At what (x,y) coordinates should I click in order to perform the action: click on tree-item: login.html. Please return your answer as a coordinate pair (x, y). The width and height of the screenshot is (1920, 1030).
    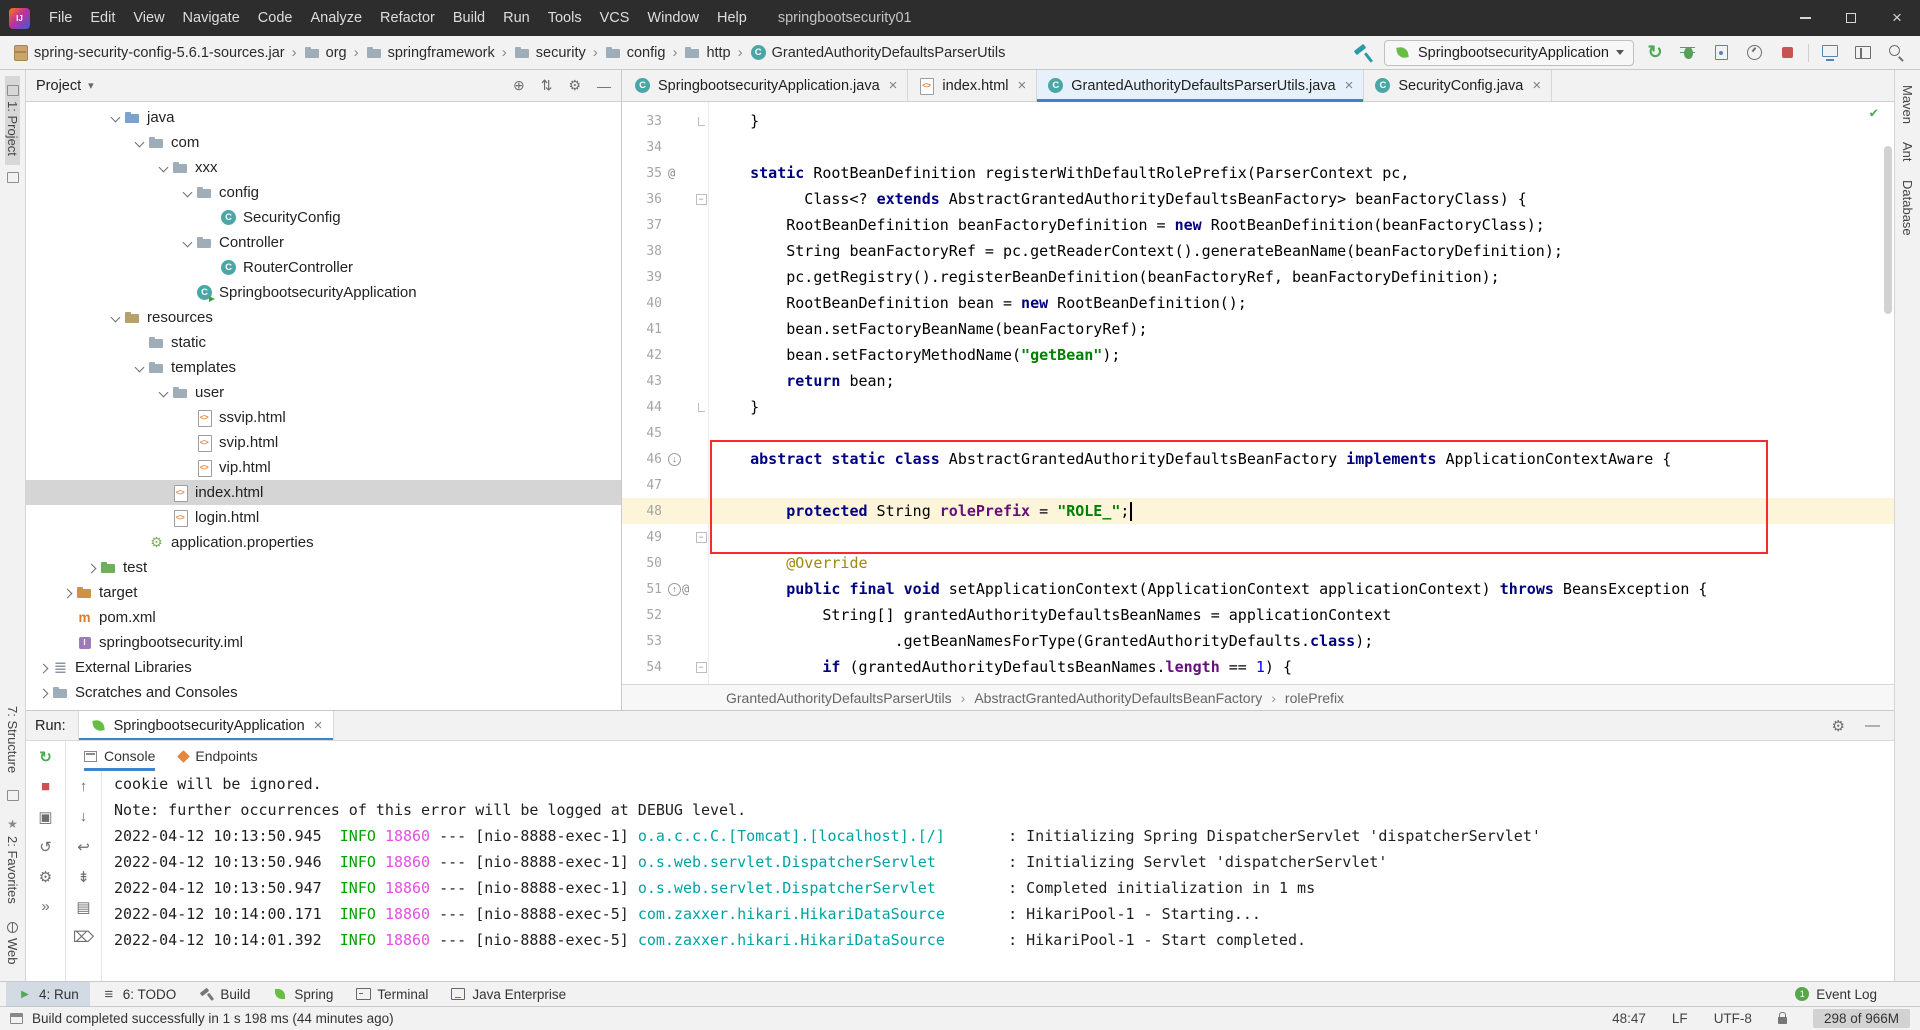
    Looking at the image, I should click on (323, 517).